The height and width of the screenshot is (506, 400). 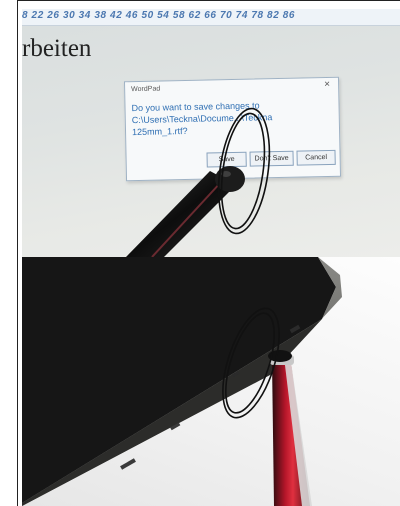 I want to click on stylus-stripe, so click(x=187, y=218).